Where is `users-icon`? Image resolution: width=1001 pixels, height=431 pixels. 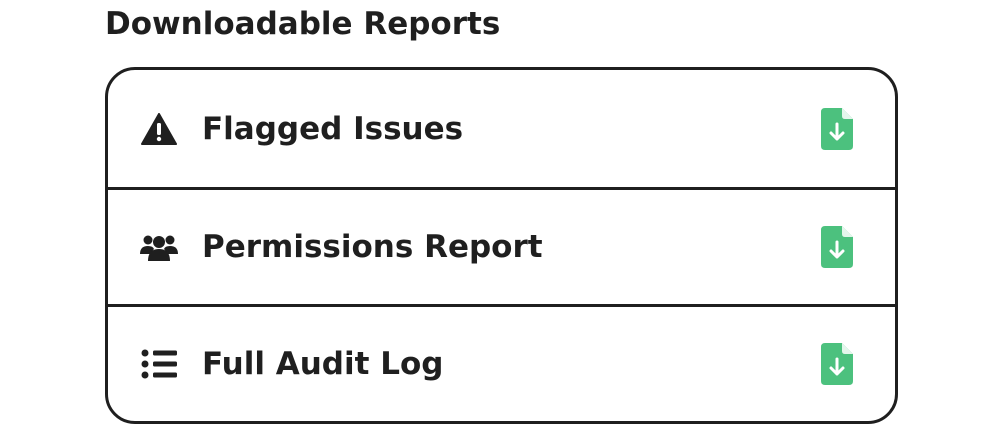
users-icon is located at coordinates (159, 247).